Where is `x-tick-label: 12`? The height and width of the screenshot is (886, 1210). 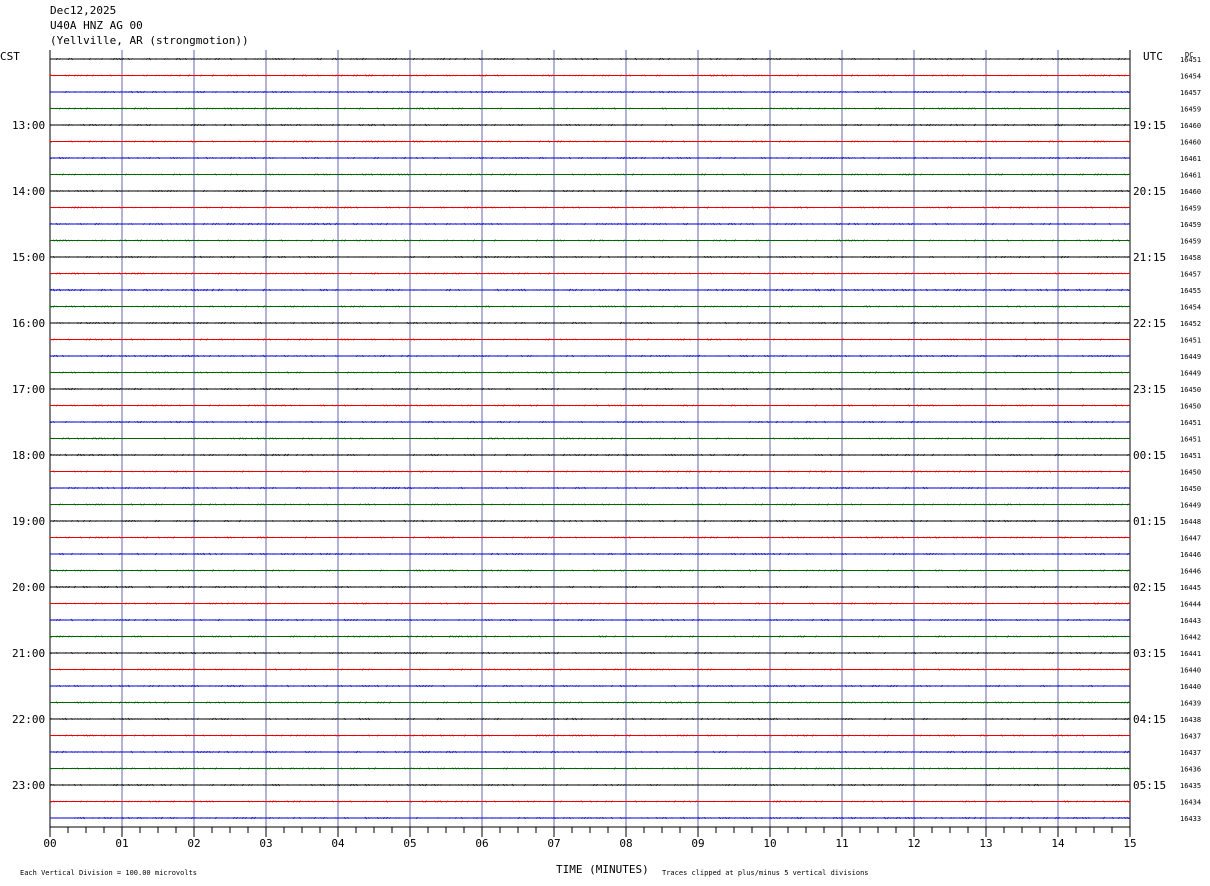 x-tick-label: 12 is located at coordinates (913, 843).